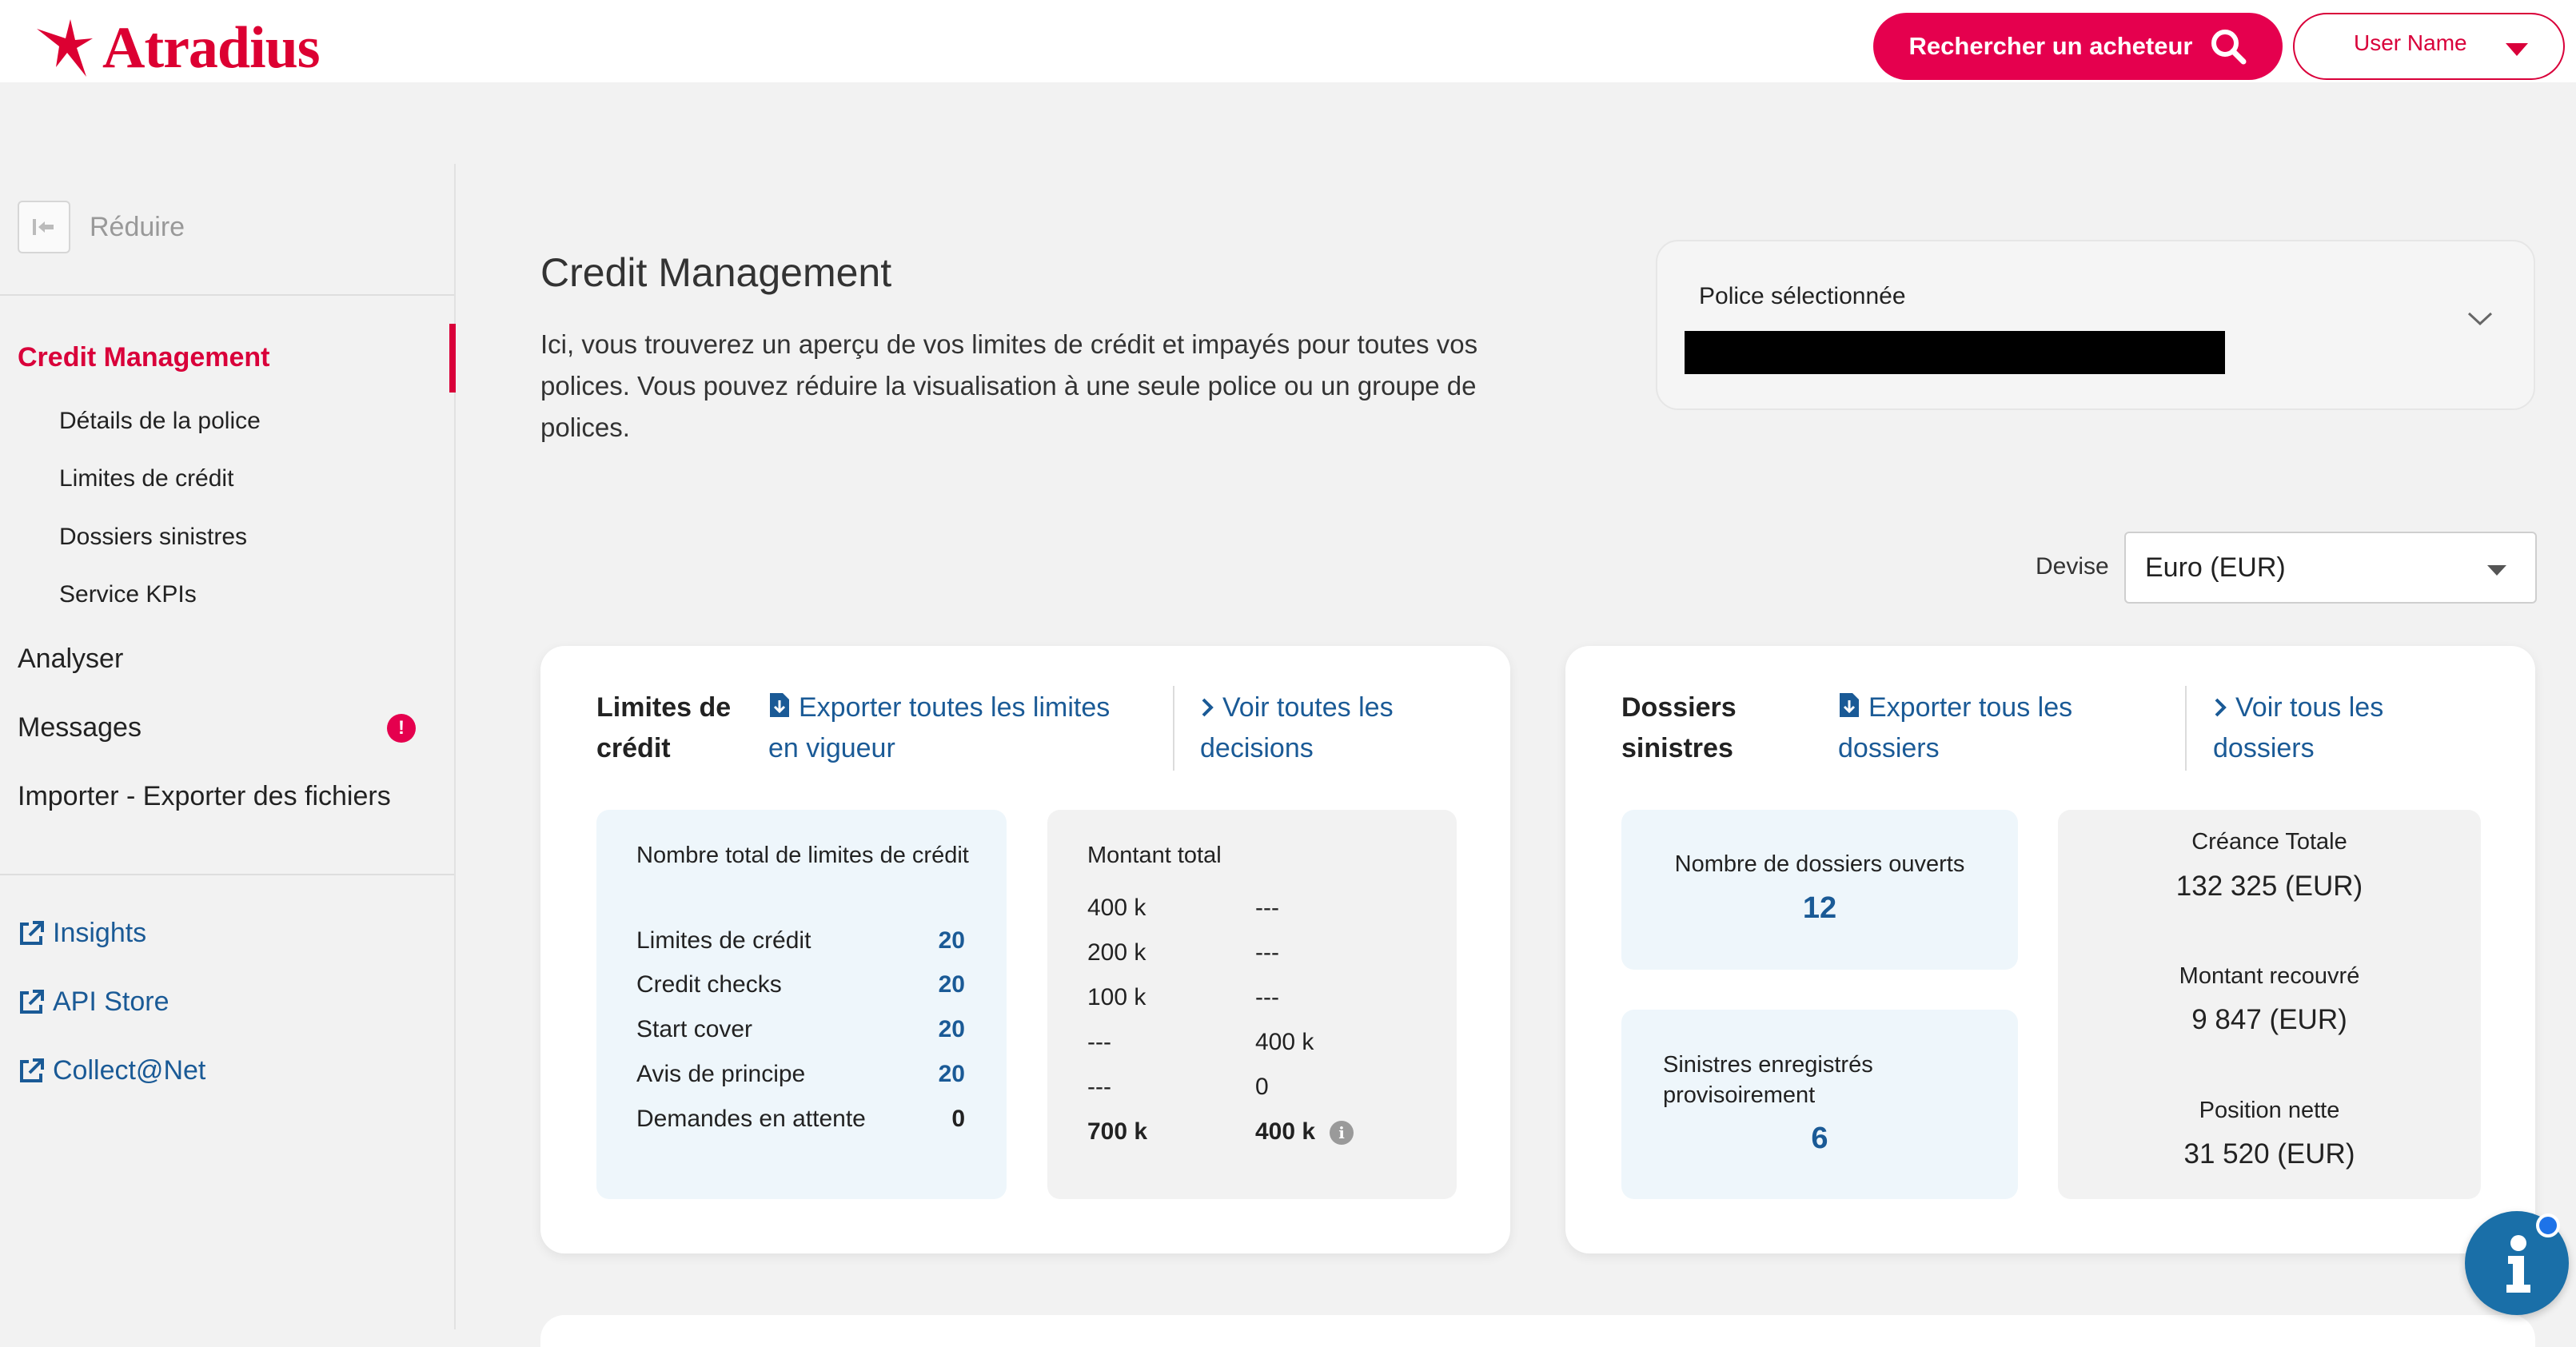 This screenshot has height=1347, width=2576. I want to click on logo-text: Atradius, so click(211, 48).